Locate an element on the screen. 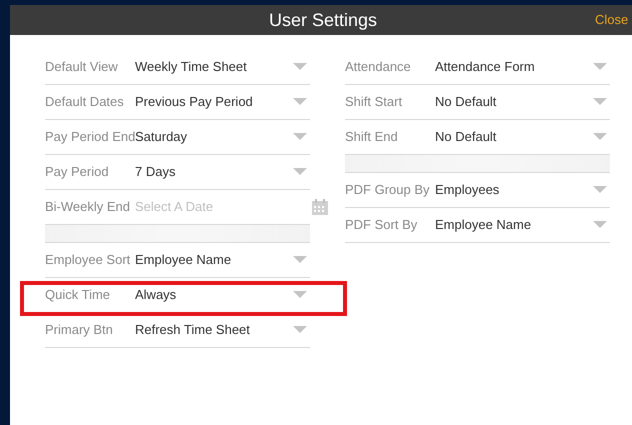  field-label: Quick Time is located at coordinates (78, 295).